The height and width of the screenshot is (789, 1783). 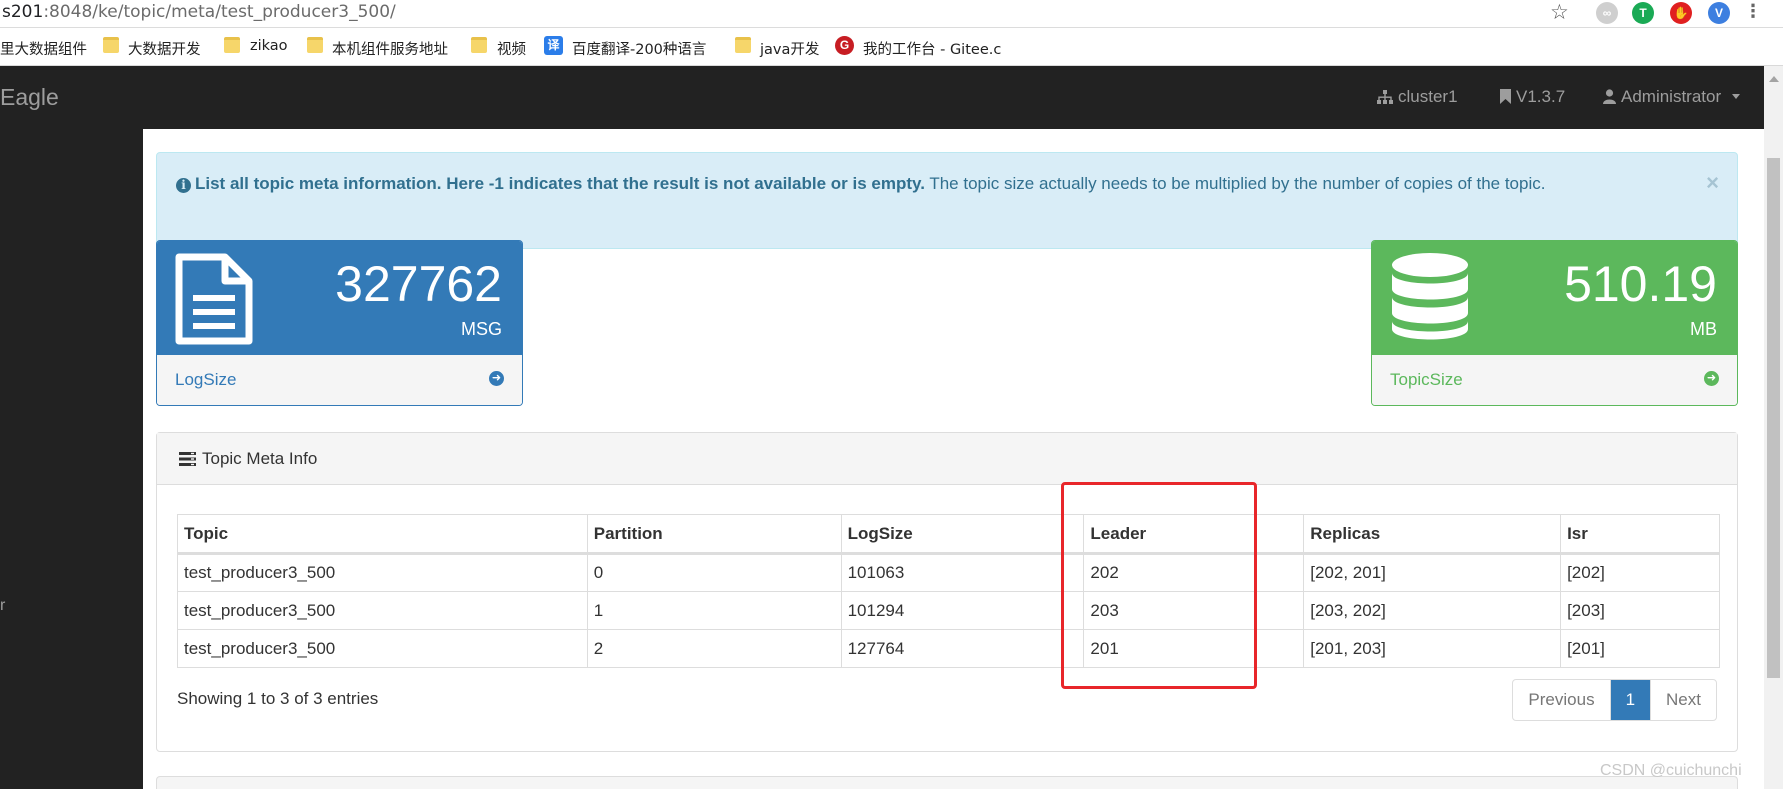 I want to click on topicsize-unit: MB, so click(x=1703, y=329).